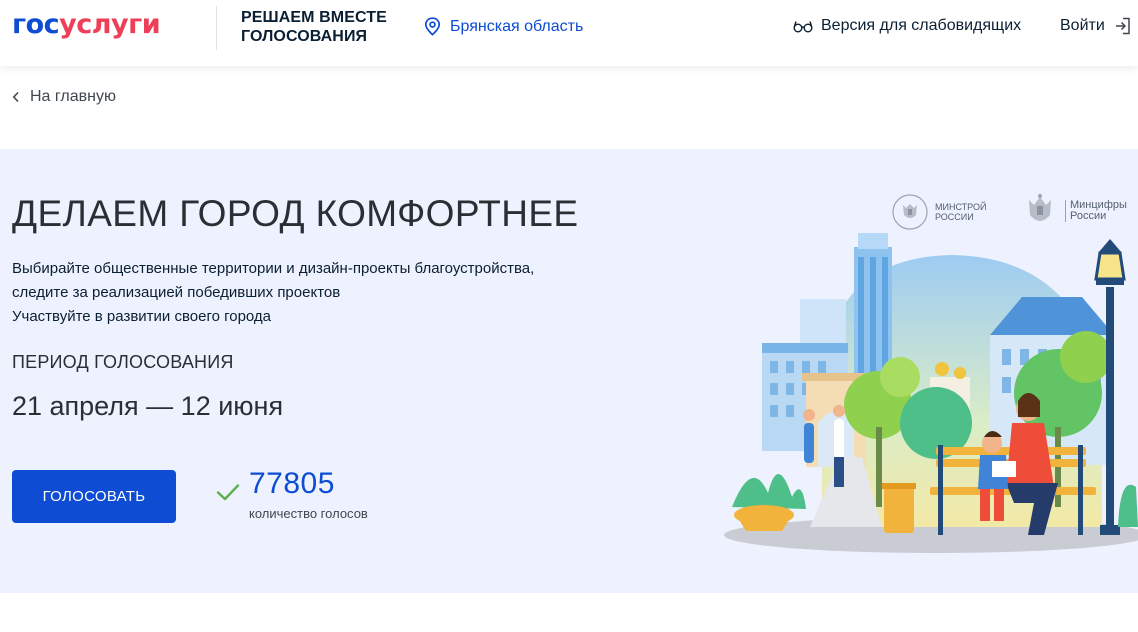  What do you see at coordinates (1082, 25) in the screenshot?
I see `login-label: Войти` at bounding box center [1082, 25].